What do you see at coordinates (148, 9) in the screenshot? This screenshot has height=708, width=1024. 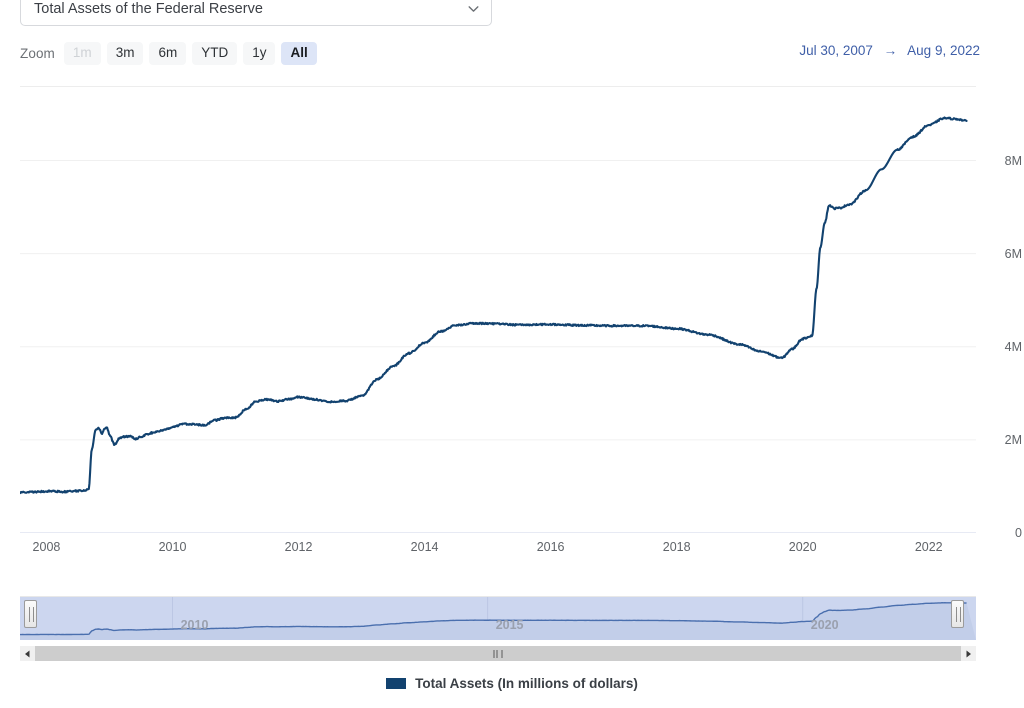 I see `series-select-value: Total Assets of the Federal Reserve` at bounding box center [148, 9].